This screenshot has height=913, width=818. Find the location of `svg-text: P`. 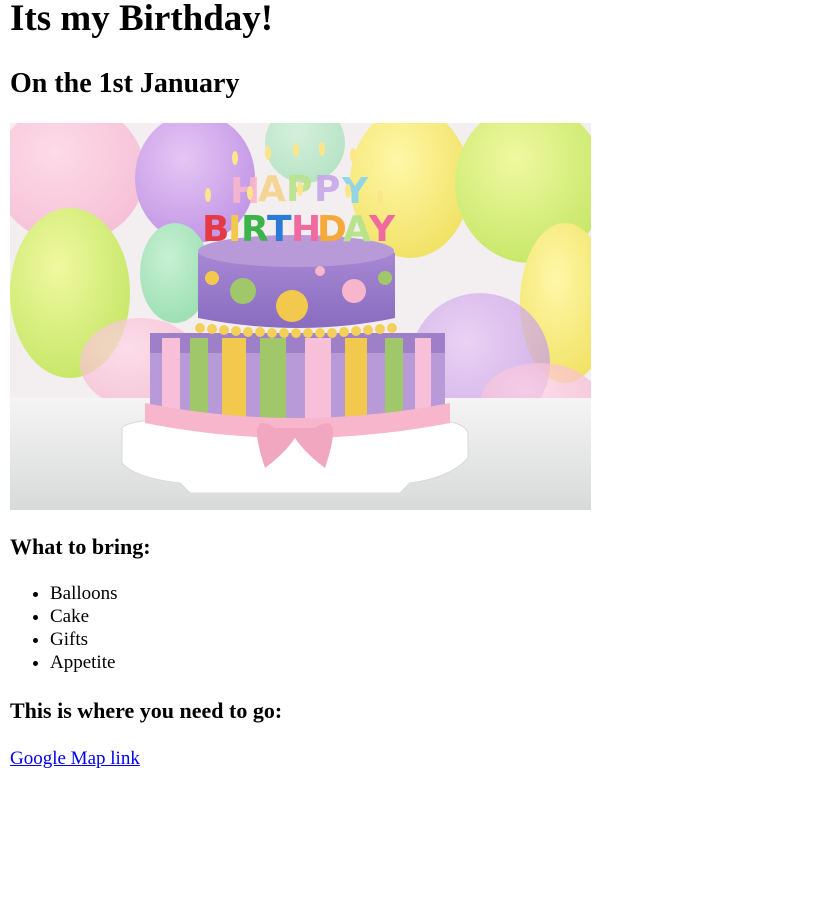

svg-text: P is located at coordinates (327, 189).